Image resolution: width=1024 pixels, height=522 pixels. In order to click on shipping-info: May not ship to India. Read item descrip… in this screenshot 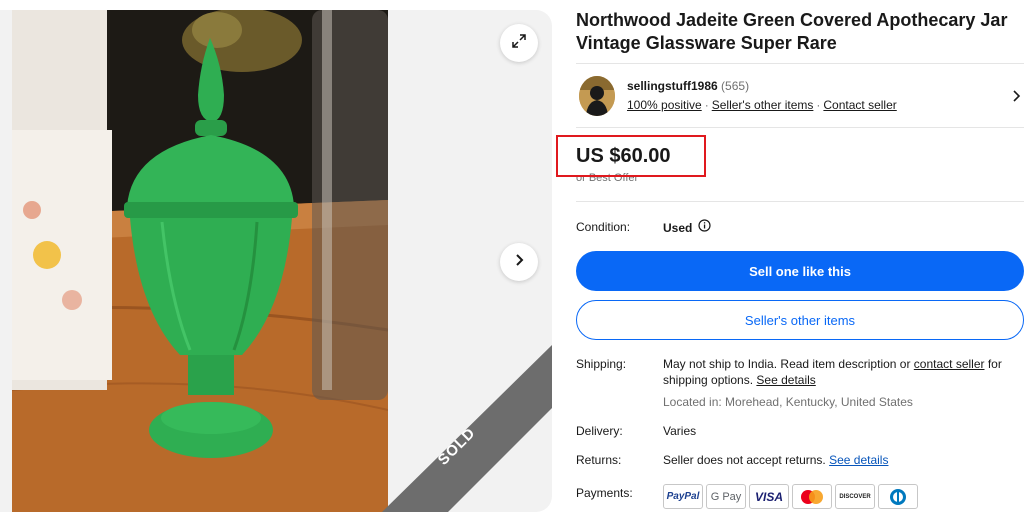, I will do `click(838, 372)`.